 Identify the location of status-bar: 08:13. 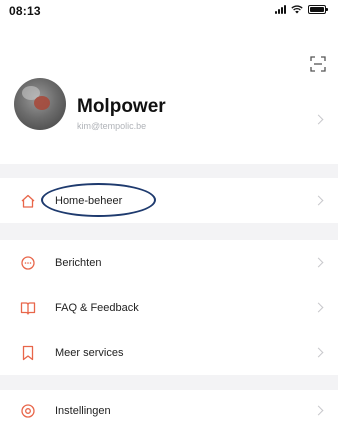
(169, 11).